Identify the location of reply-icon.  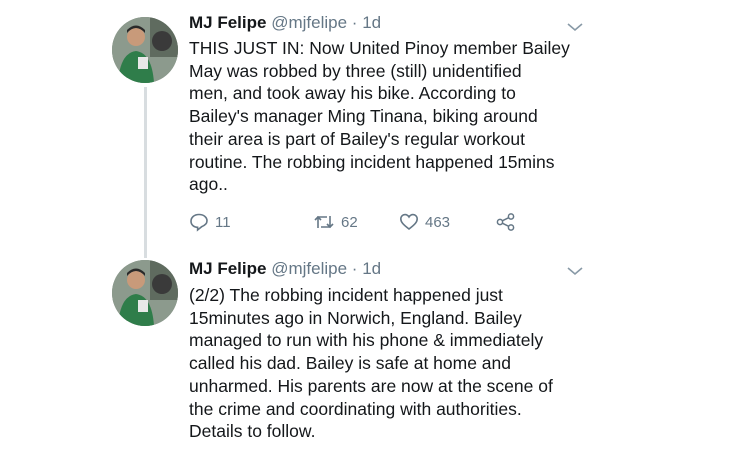
(199, 222).